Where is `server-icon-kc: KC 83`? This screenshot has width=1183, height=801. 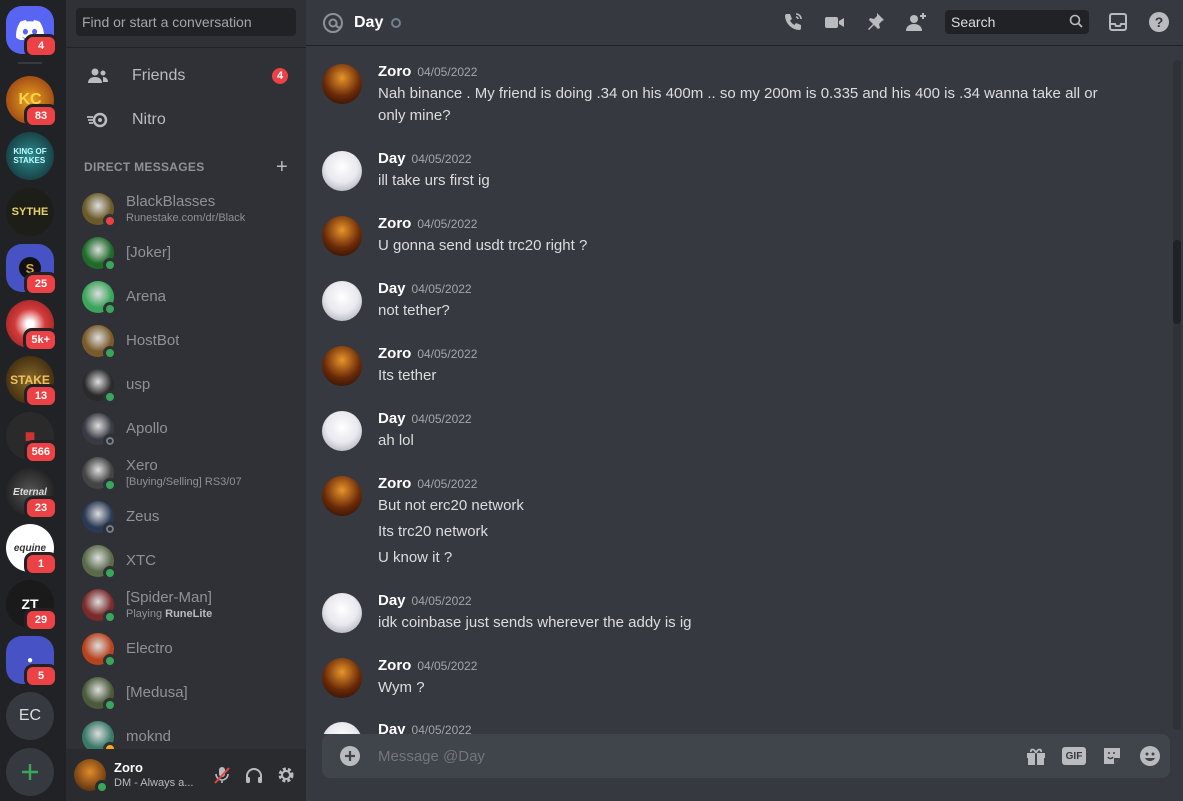
server-icon-kc: KC 83 is located at coordinates (32, 102).